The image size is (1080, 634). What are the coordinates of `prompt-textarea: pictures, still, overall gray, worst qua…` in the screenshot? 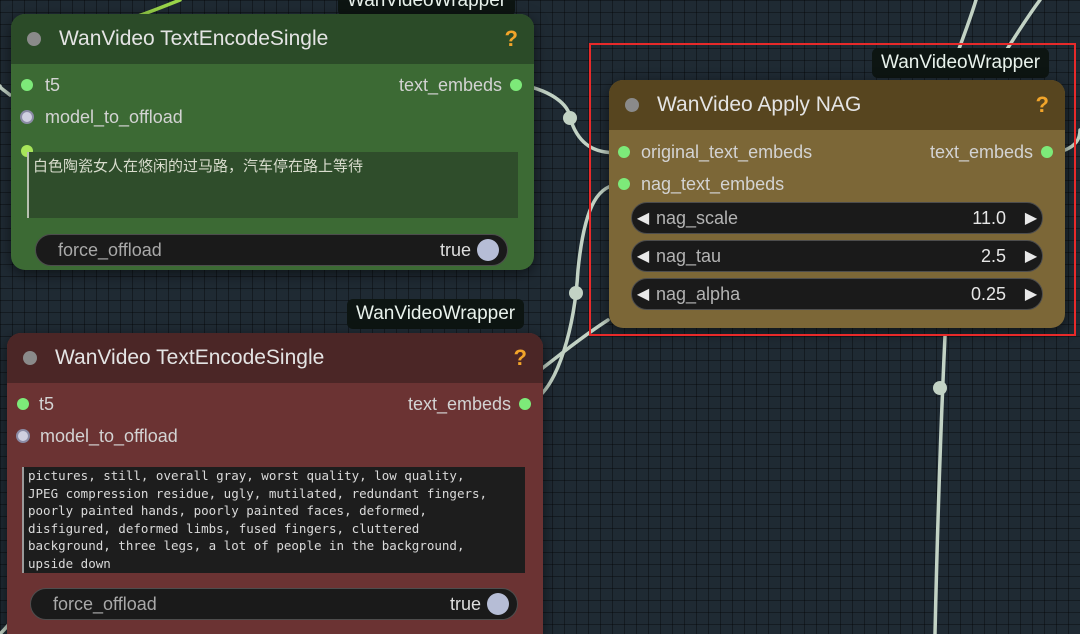 It's located at (273, 520).